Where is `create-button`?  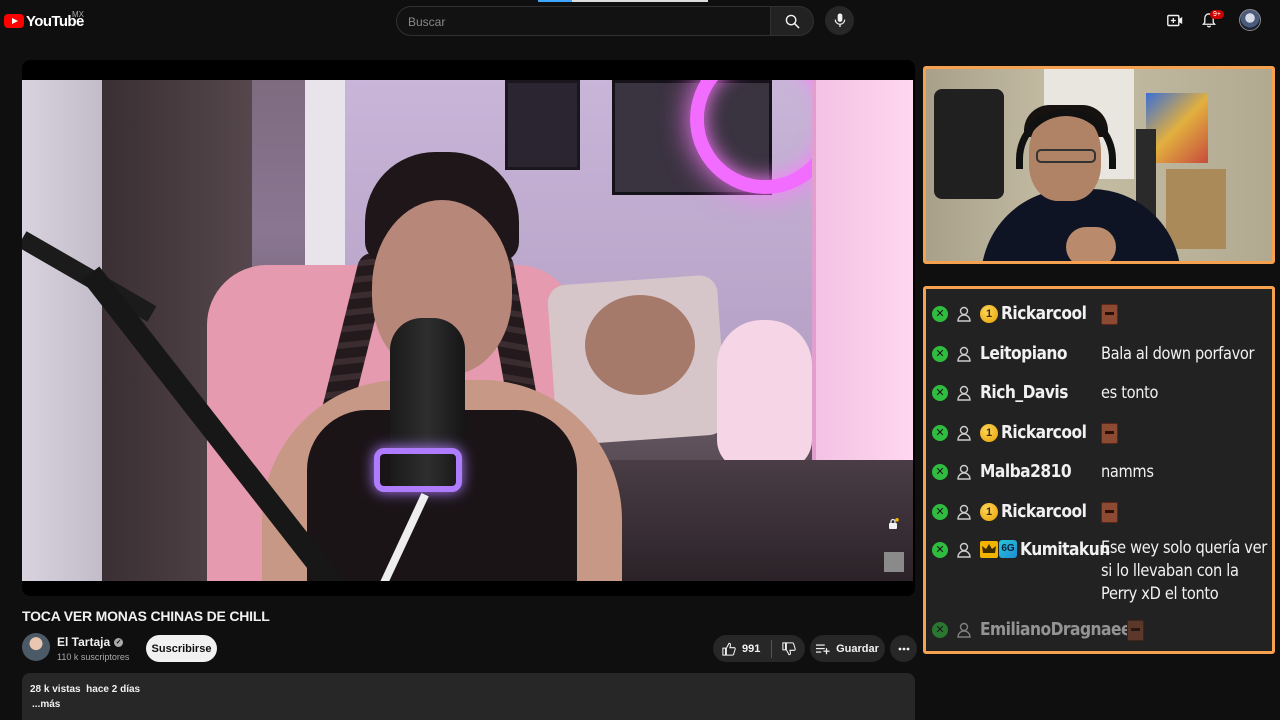 create-button is located at coordinates (1175, 20).